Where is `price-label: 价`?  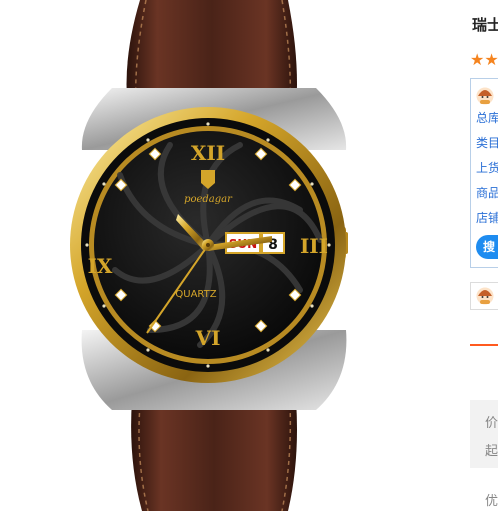 price-label: 价 is located at coordinates (491, 423).